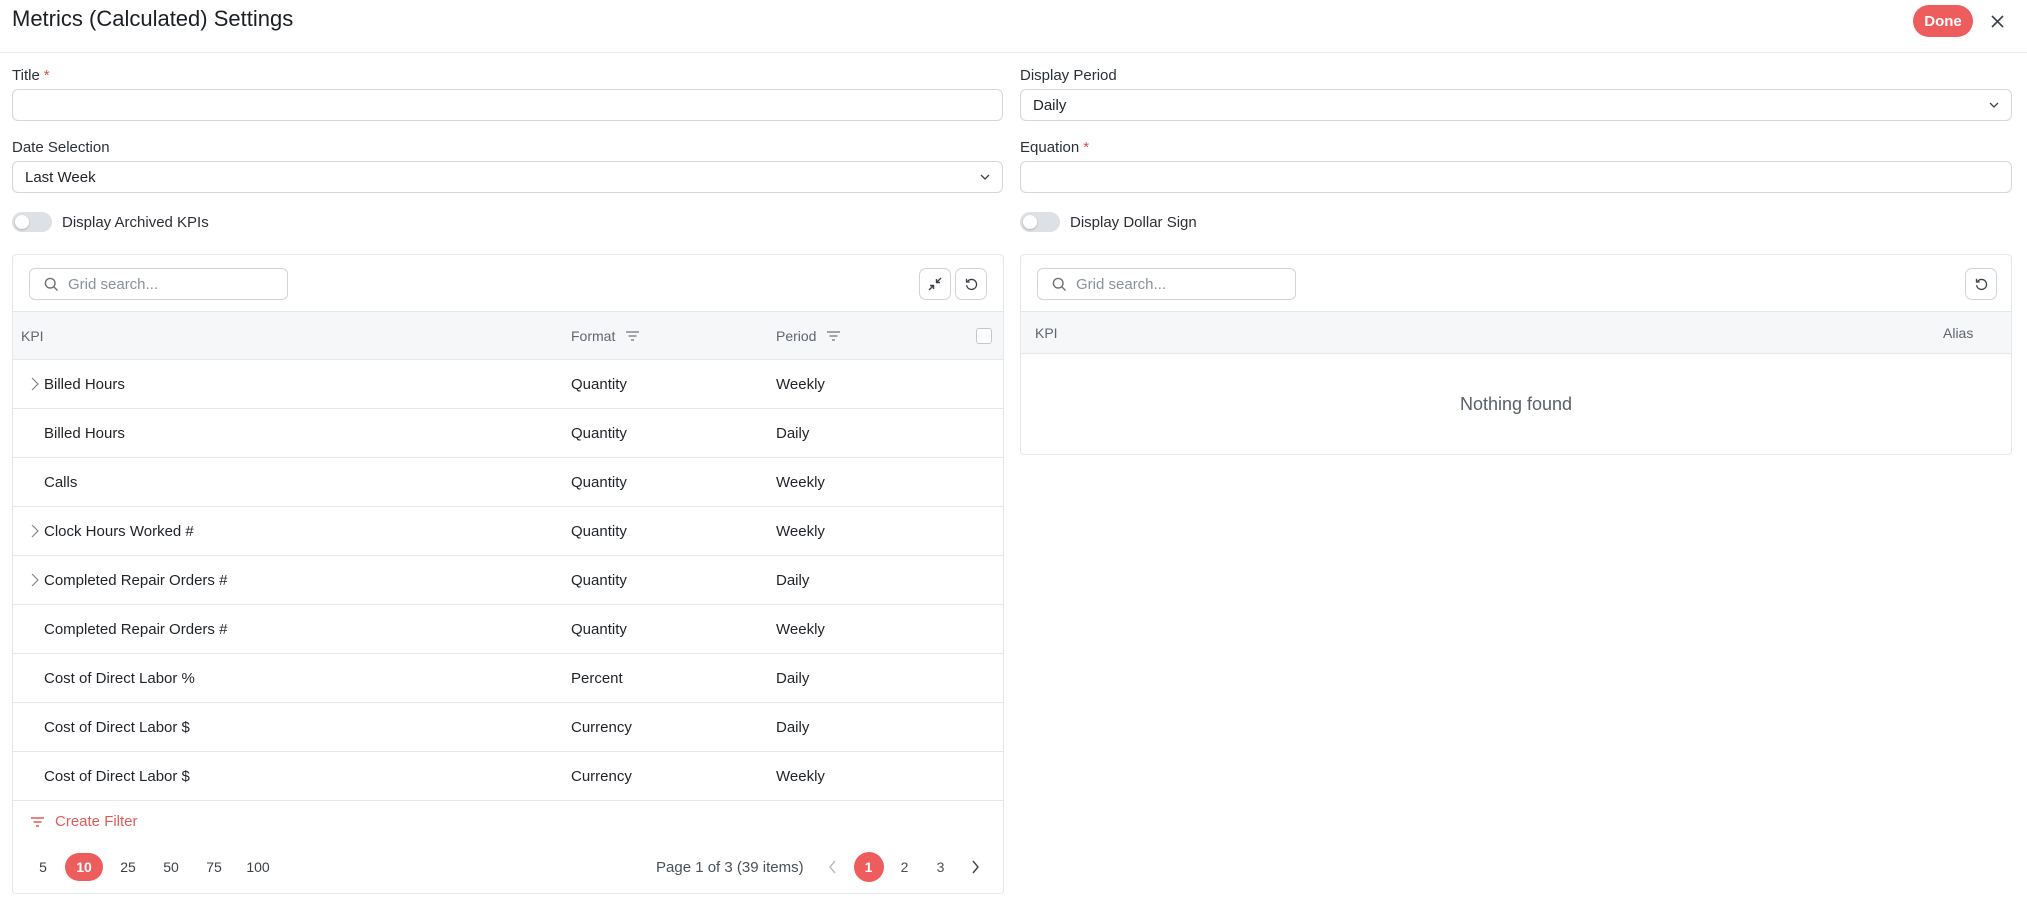  What do you see at coordinates (507, 105) in the screenshot?
I see `title-input` at bounding box center [507, 105].